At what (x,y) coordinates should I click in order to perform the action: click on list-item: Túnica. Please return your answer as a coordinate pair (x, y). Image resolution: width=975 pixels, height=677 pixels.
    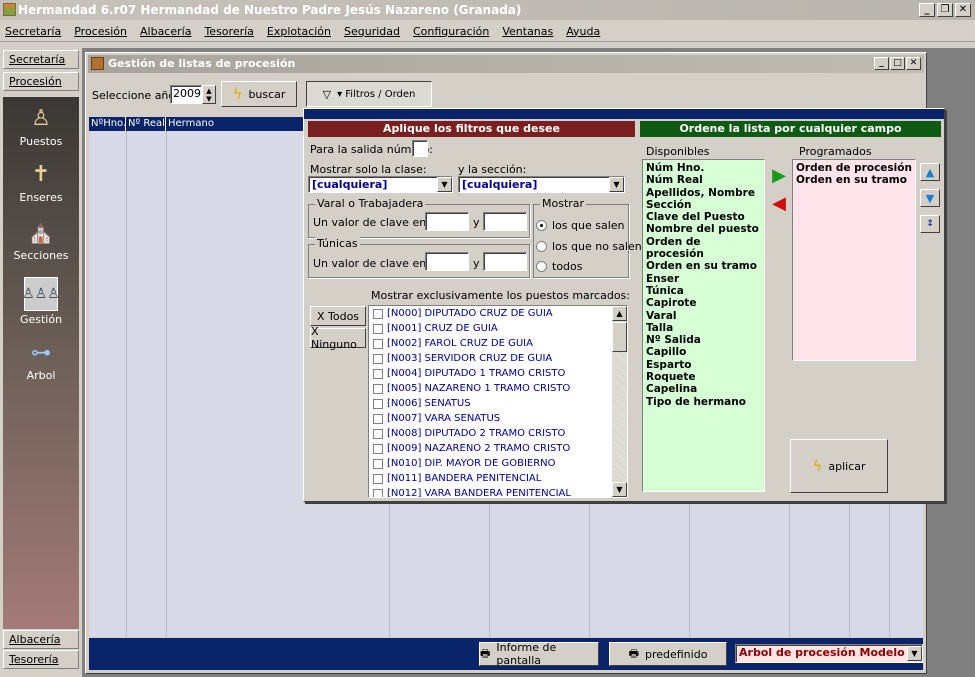
    Looking at the image, I should click on (703, 291).